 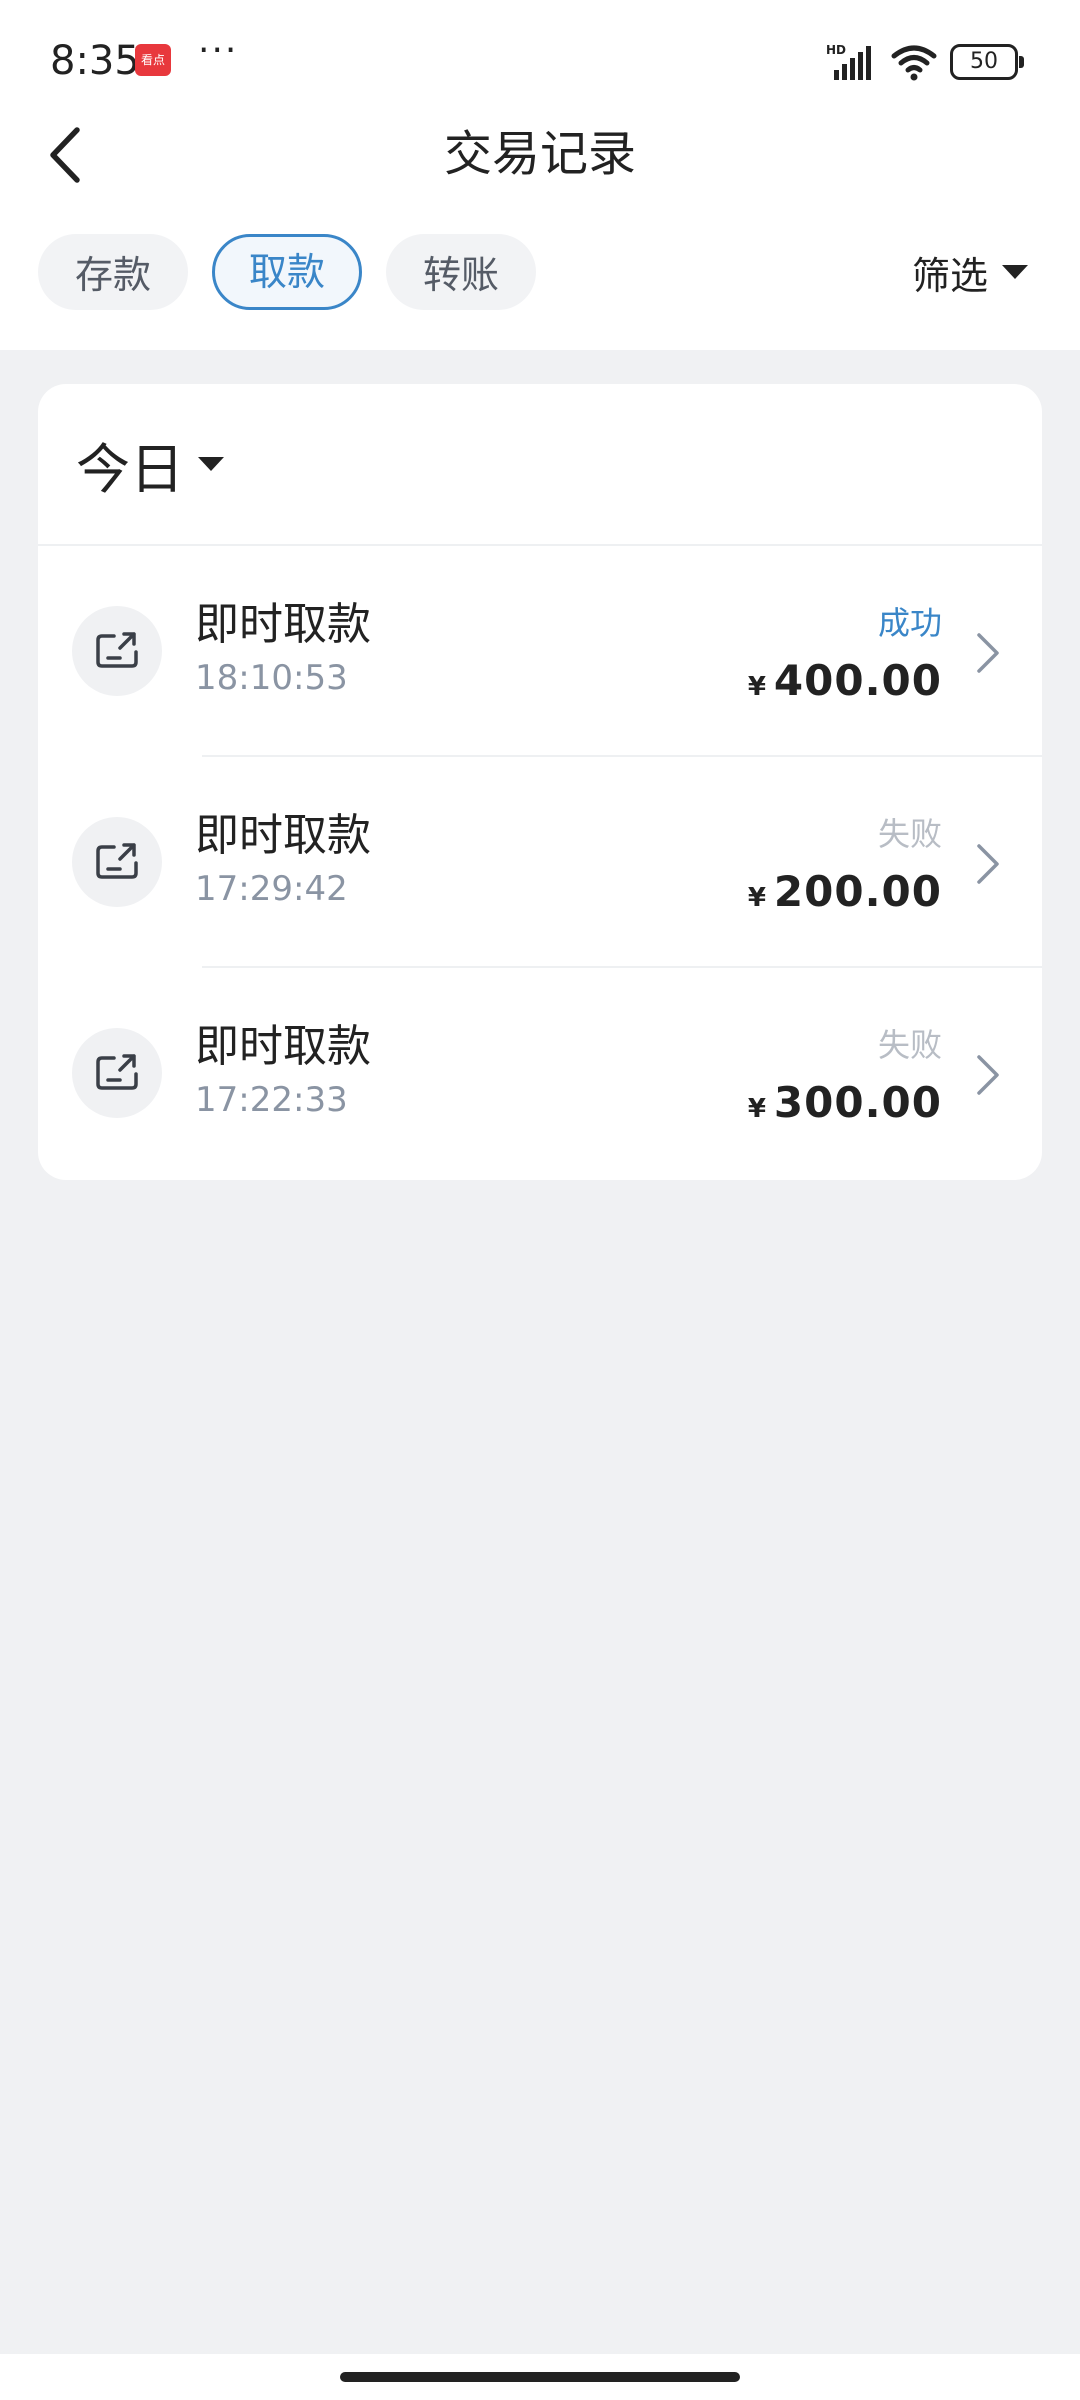 I want to click on tab-deposit: 存款, so click(x=113, y=272).